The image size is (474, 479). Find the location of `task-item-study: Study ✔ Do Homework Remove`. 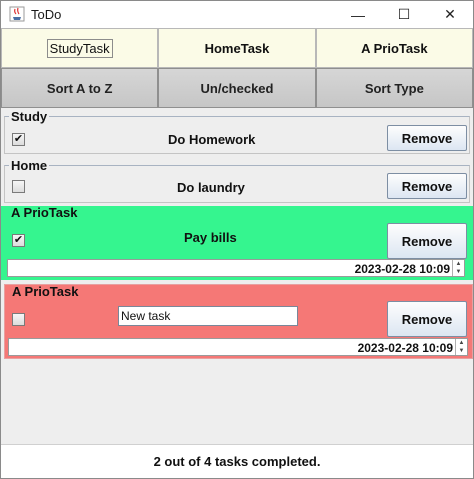

task-item-study: Study ✔ Do Homework Remove is located at coordinates (237, 132).